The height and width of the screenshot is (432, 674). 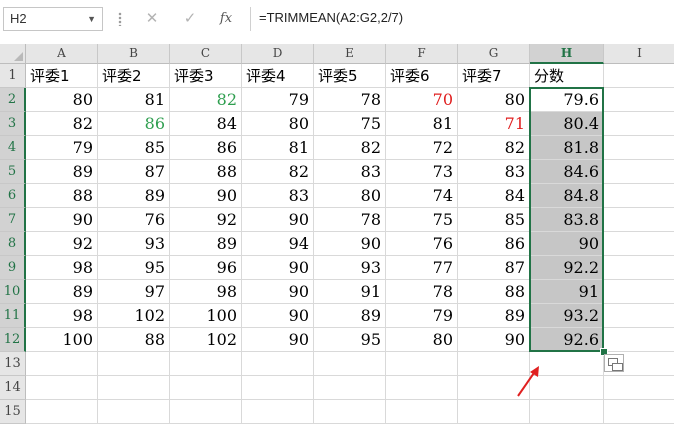 I want to click on cell-i14, so click(x=639, y=388).